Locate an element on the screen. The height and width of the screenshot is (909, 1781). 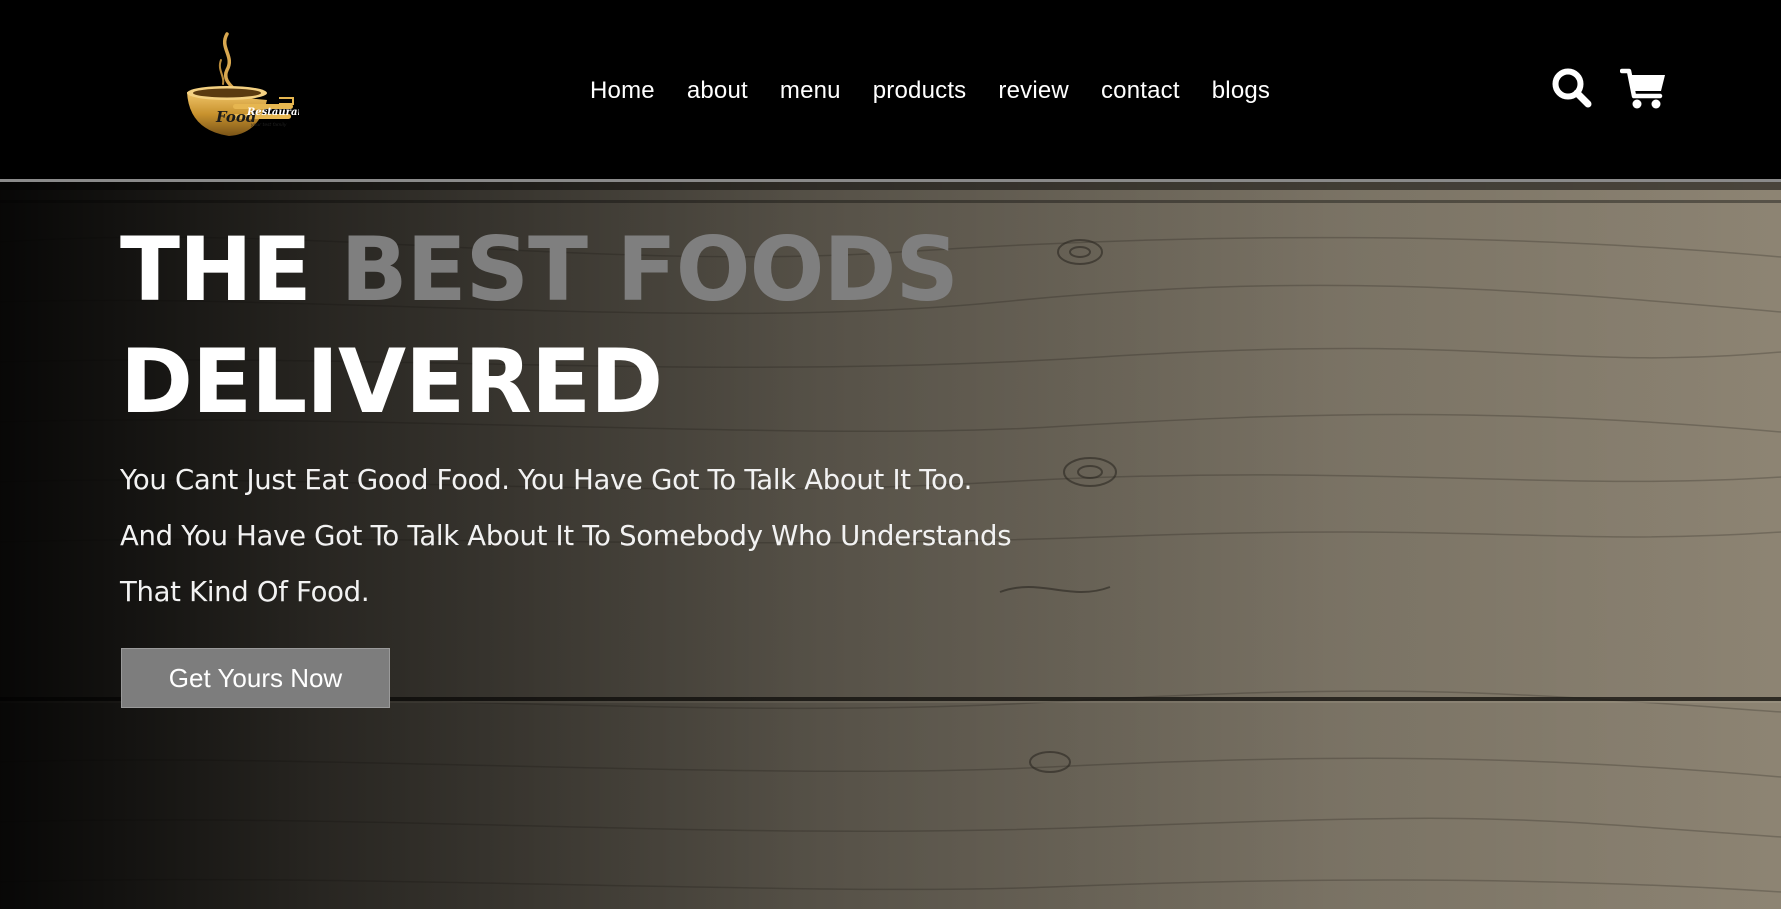
food-restaurant-logo-icon: Food Restaurant your test family is located at coordinates (248, 84).